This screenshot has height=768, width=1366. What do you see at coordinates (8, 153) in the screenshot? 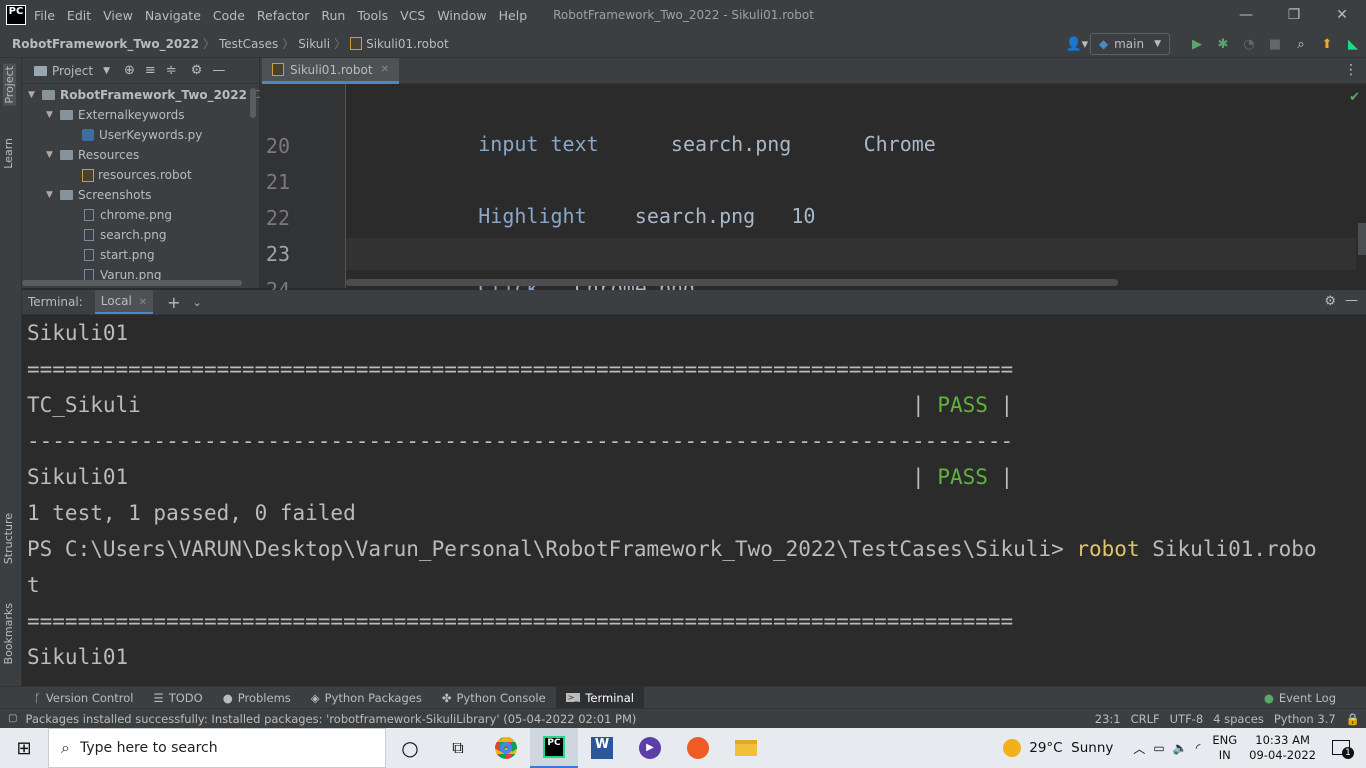
I see `learn-tool-tab: Learn` at bounding box center [8, 153].